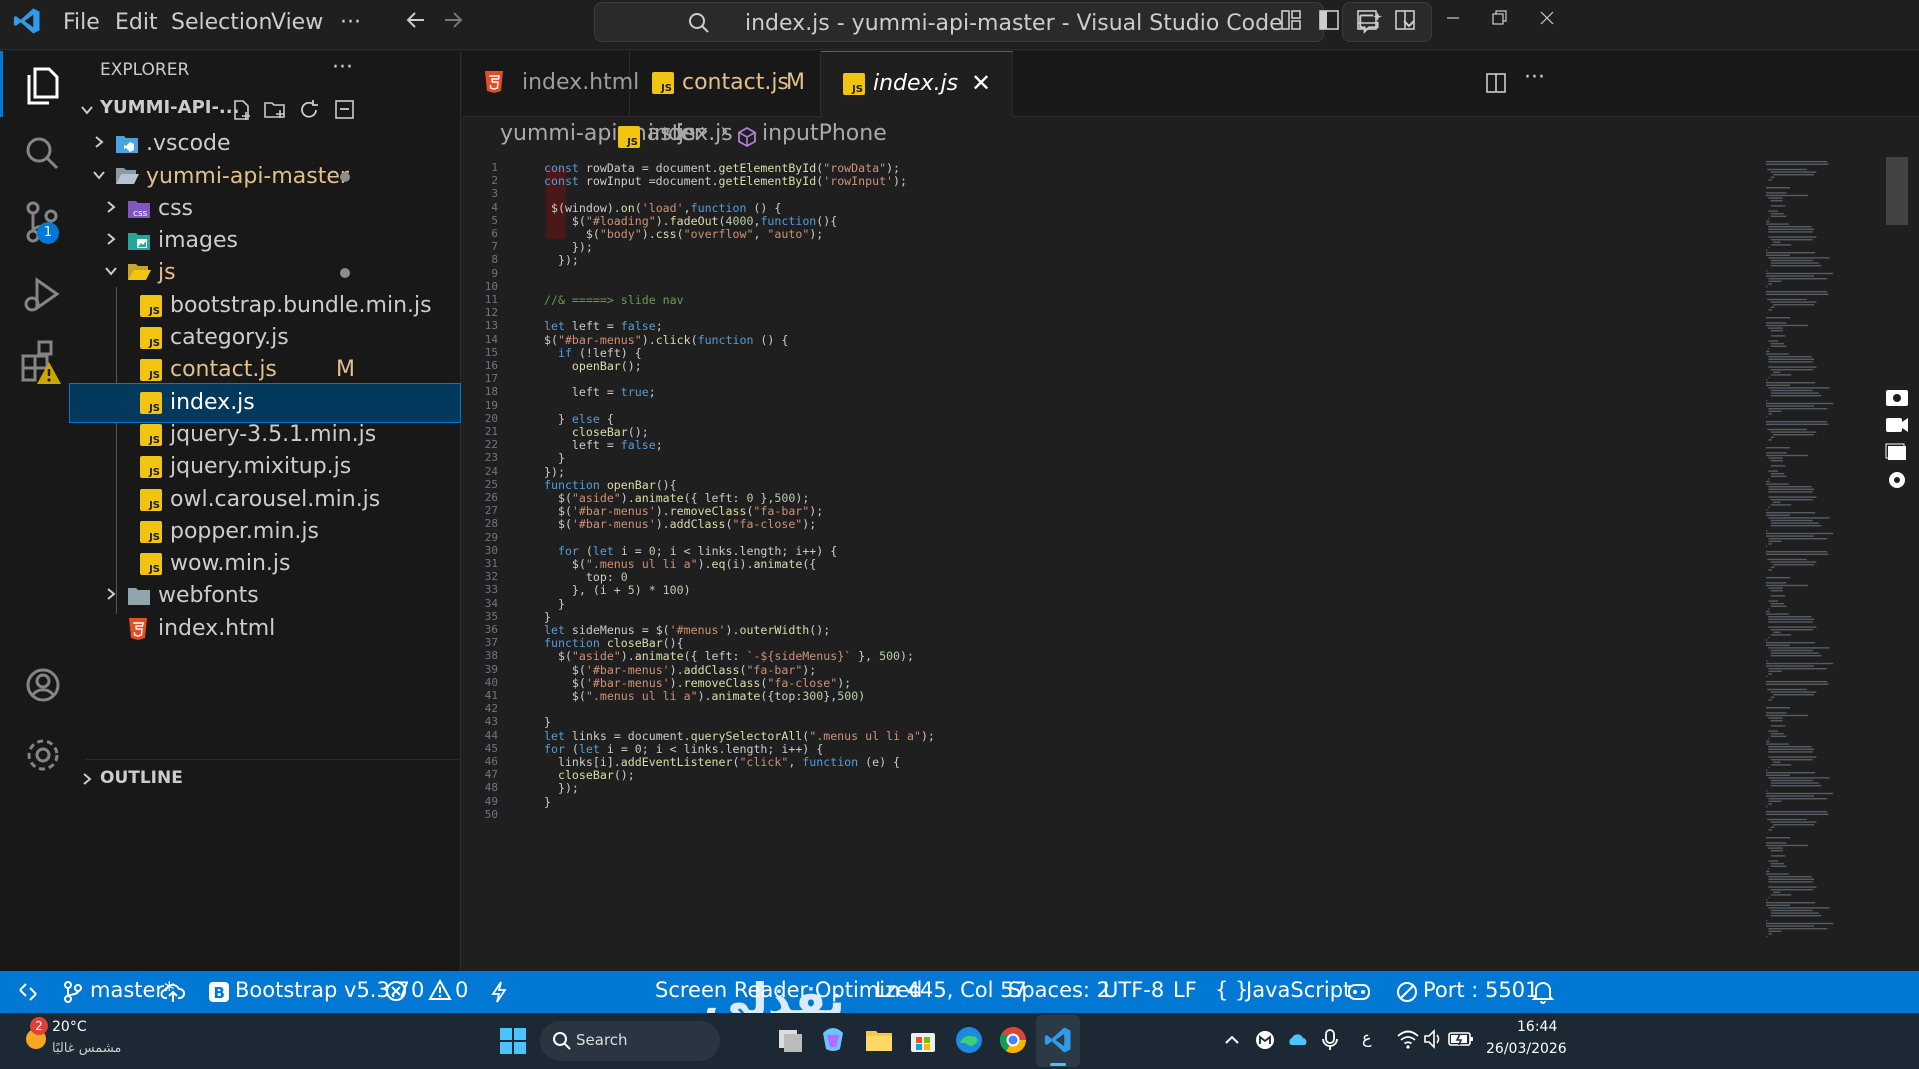 The image size is (1919, 1069). I want to click on editor-more-button: ···, so click(1534, 77).